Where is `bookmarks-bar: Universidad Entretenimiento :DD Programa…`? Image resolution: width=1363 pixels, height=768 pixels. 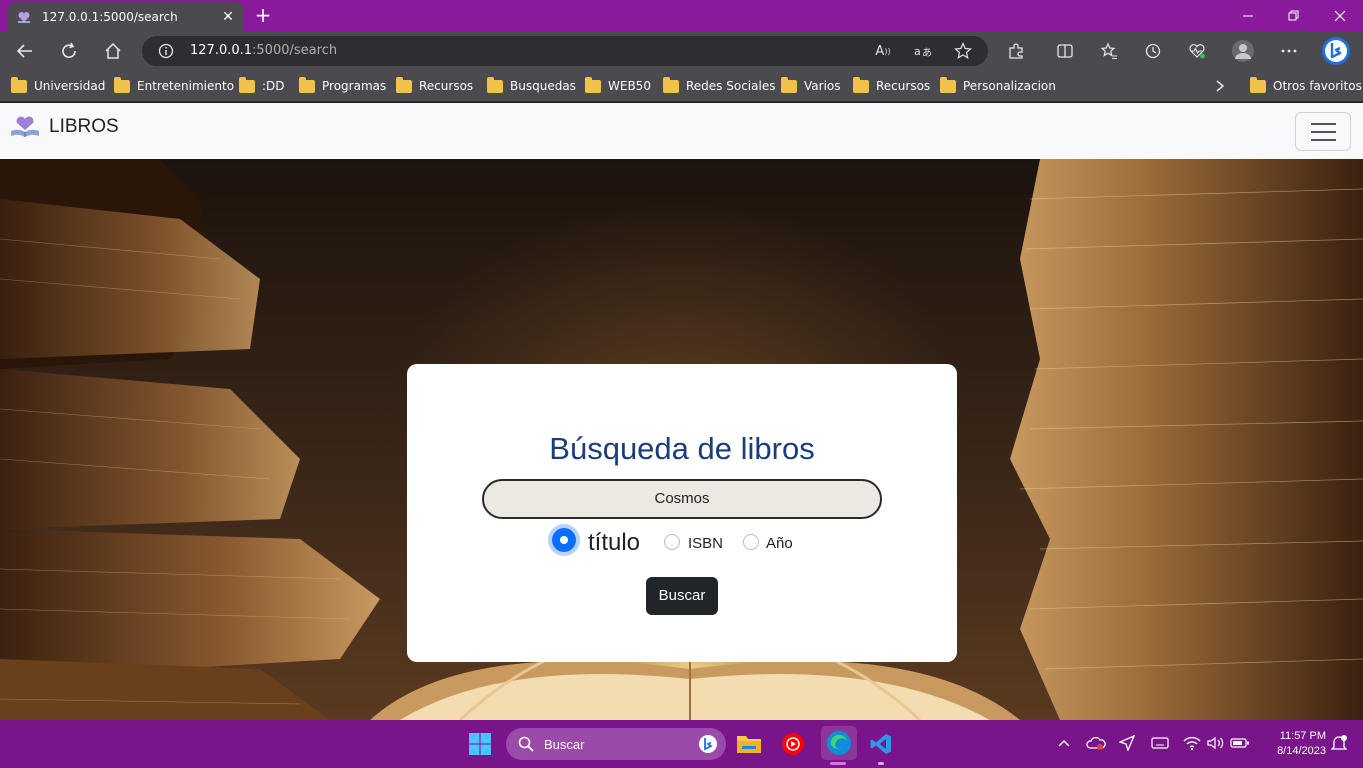 bookmarks-bar: Universidad Entretenimiento :DD Programa… is located at coordinates (681, 86).